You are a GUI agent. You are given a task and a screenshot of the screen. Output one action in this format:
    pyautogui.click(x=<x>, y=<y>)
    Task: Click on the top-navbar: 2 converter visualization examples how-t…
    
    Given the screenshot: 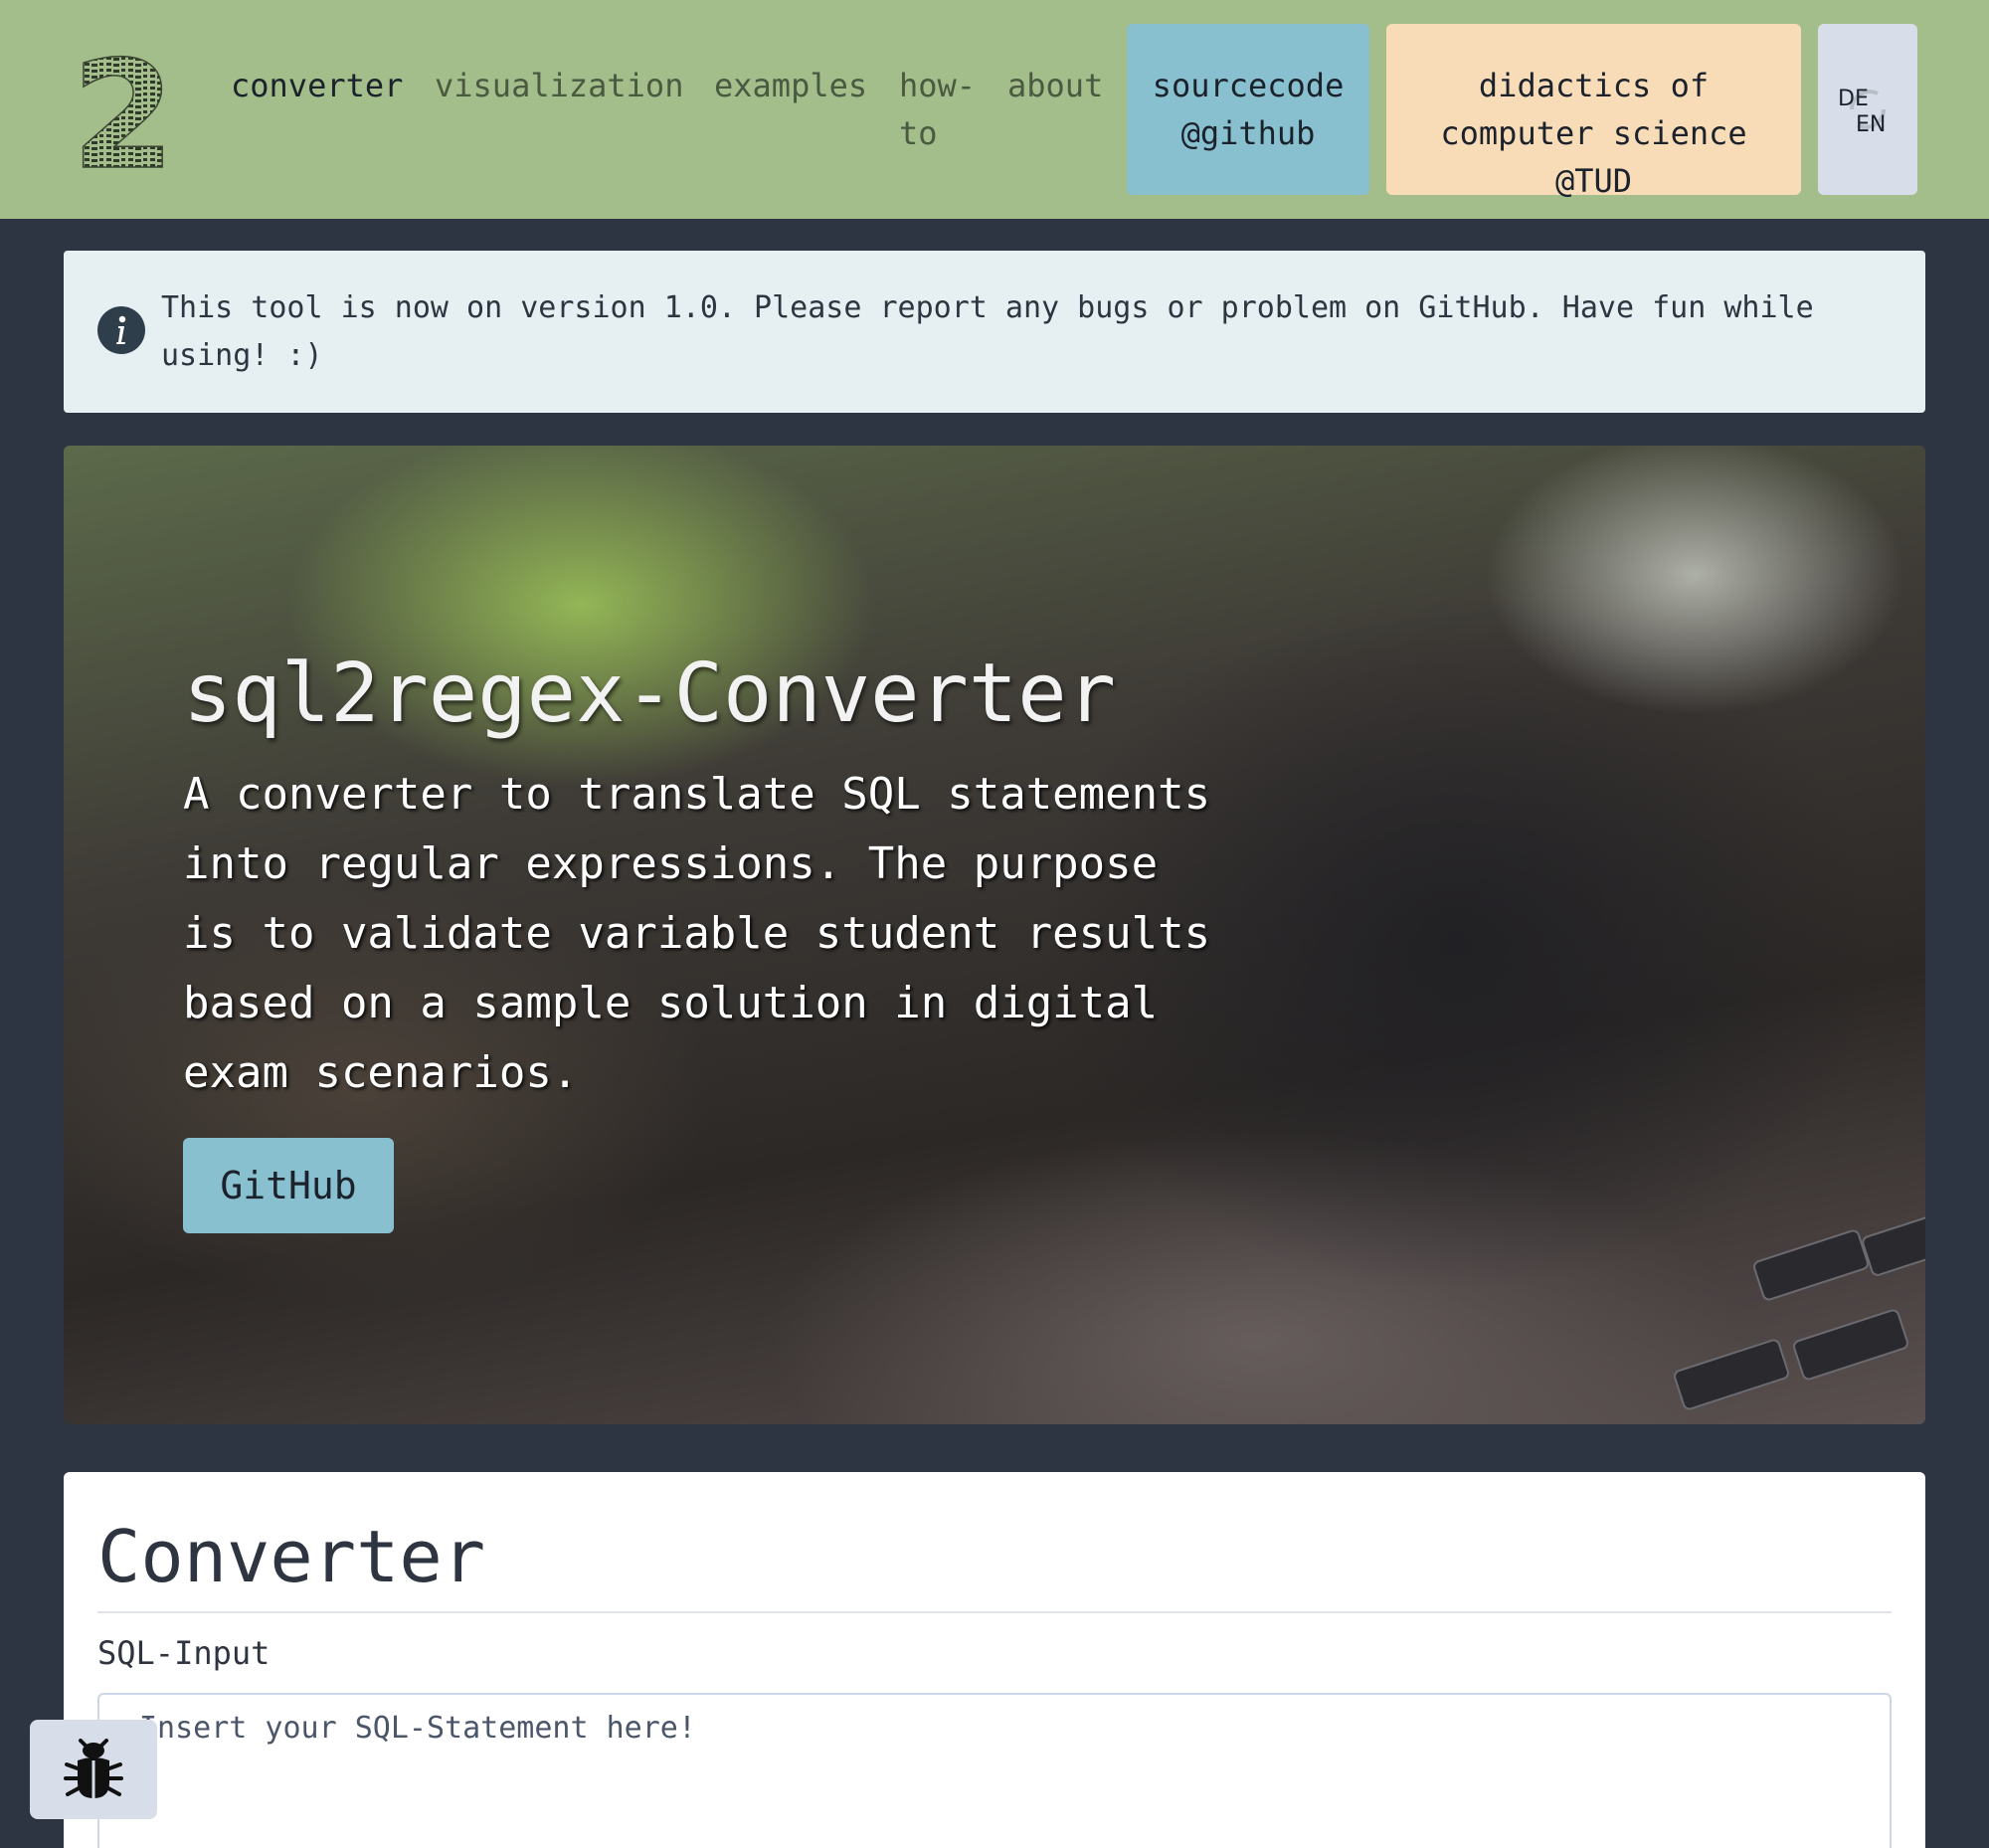 What is the action you would take?
    pyautogui.click(x=994, y=109)
    